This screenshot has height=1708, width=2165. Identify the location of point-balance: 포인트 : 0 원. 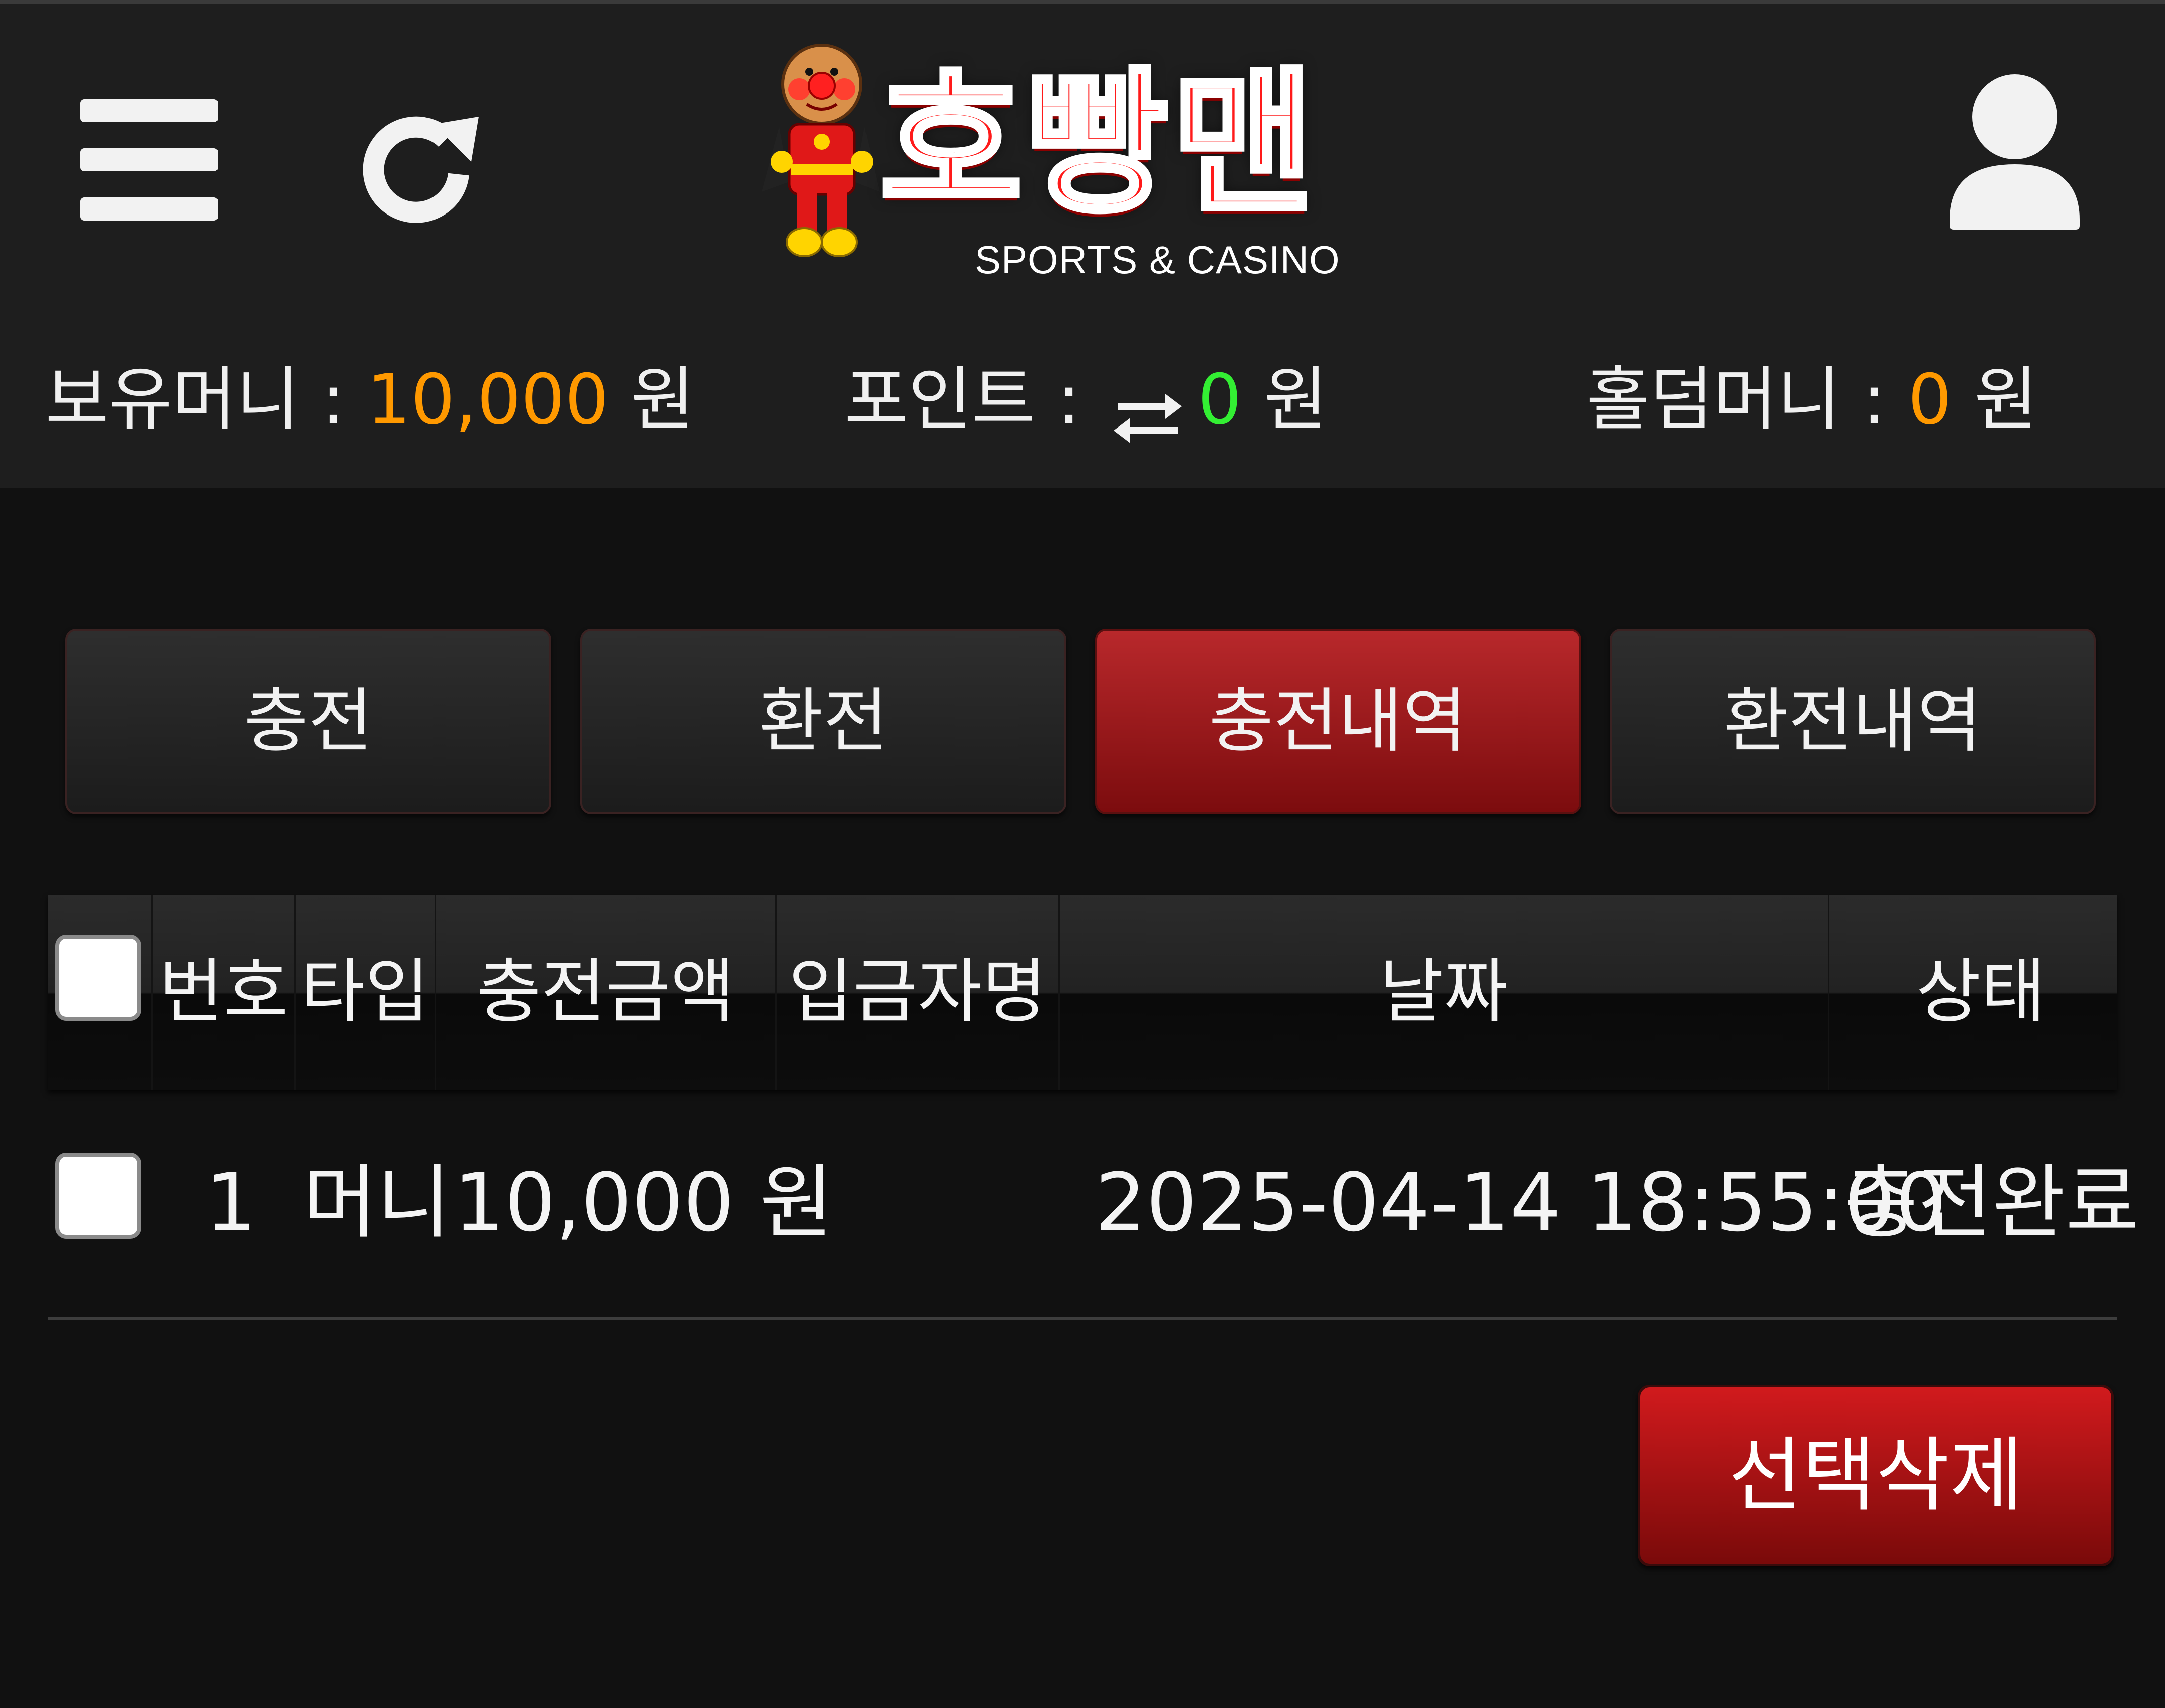
(1086, 400).